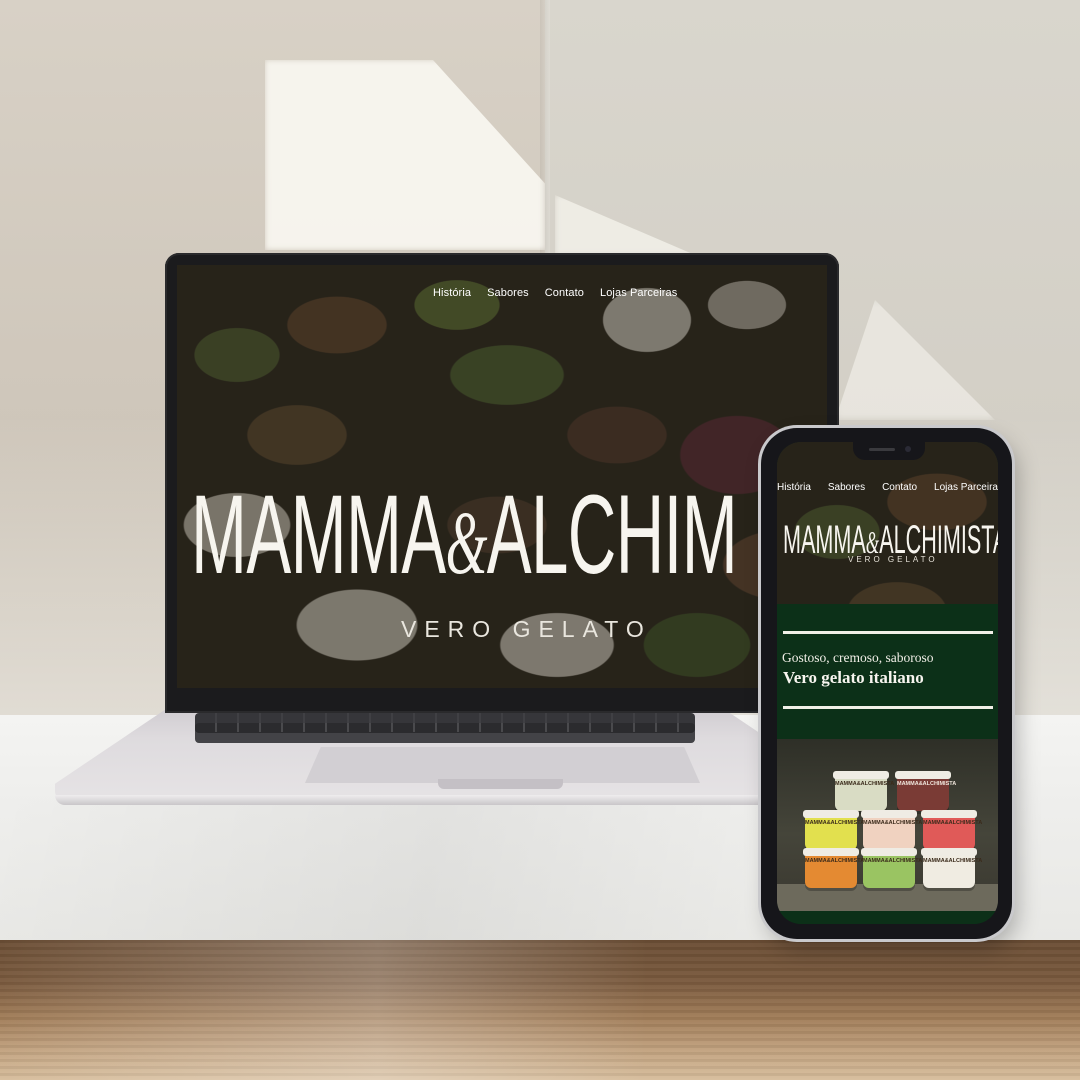 This screenshot has width=1080, height=1080. What do you see at coordinates (445, 728) in the screenshot?
I see `laptop-keyboard` at bounding box center [445, 728].